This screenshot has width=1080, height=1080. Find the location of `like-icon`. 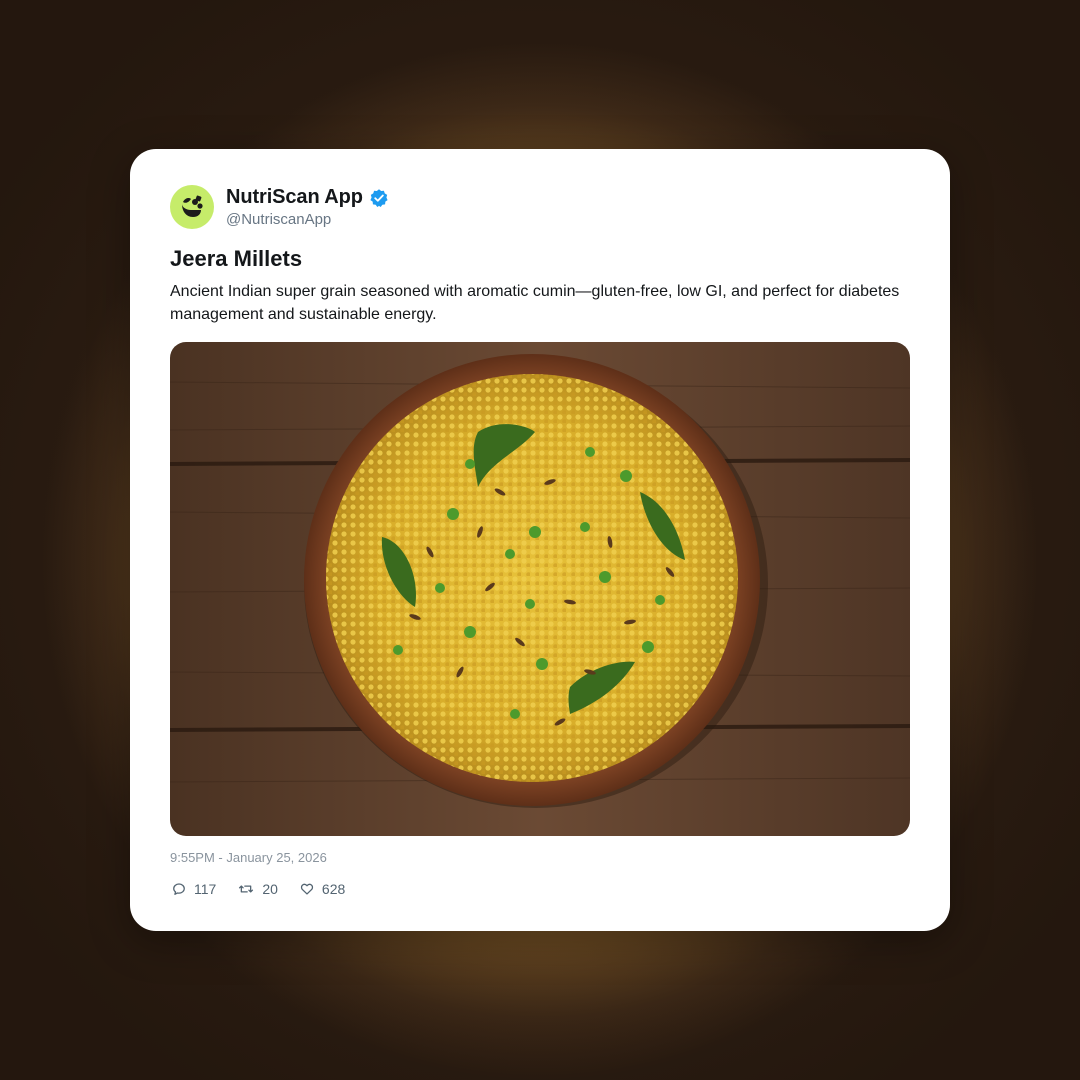

like-icon is located at coordinates (307, 889).